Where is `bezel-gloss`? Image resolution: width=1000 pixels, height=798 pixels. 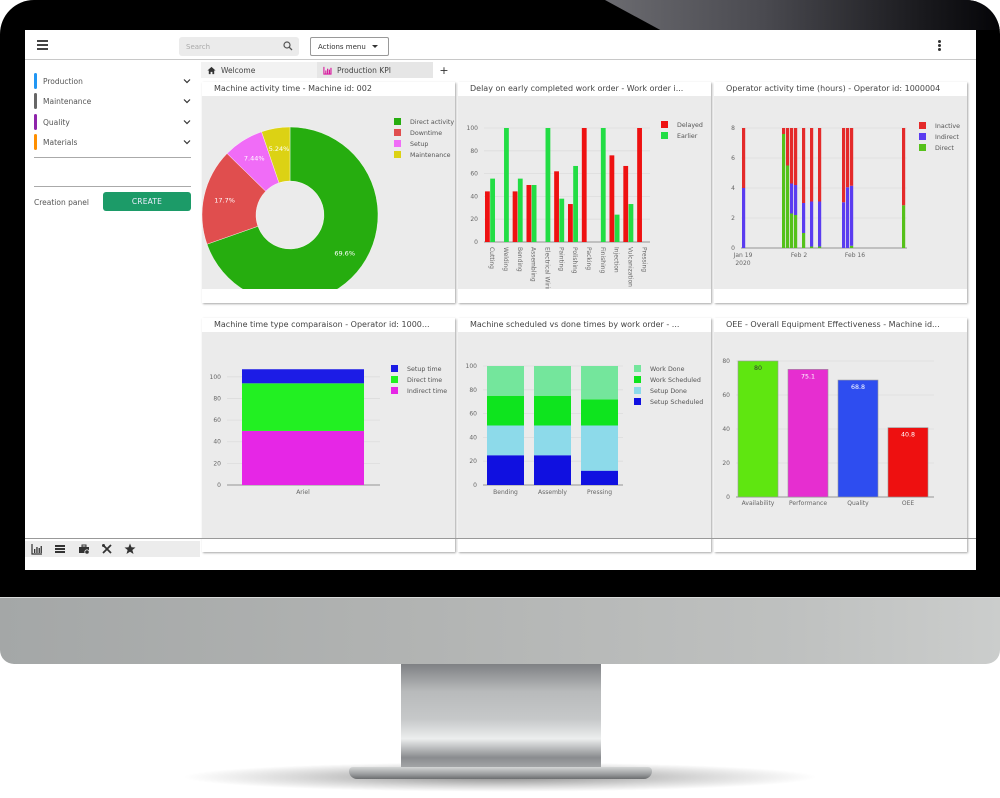 bezel-gloss is located at coordinates (802, 15).